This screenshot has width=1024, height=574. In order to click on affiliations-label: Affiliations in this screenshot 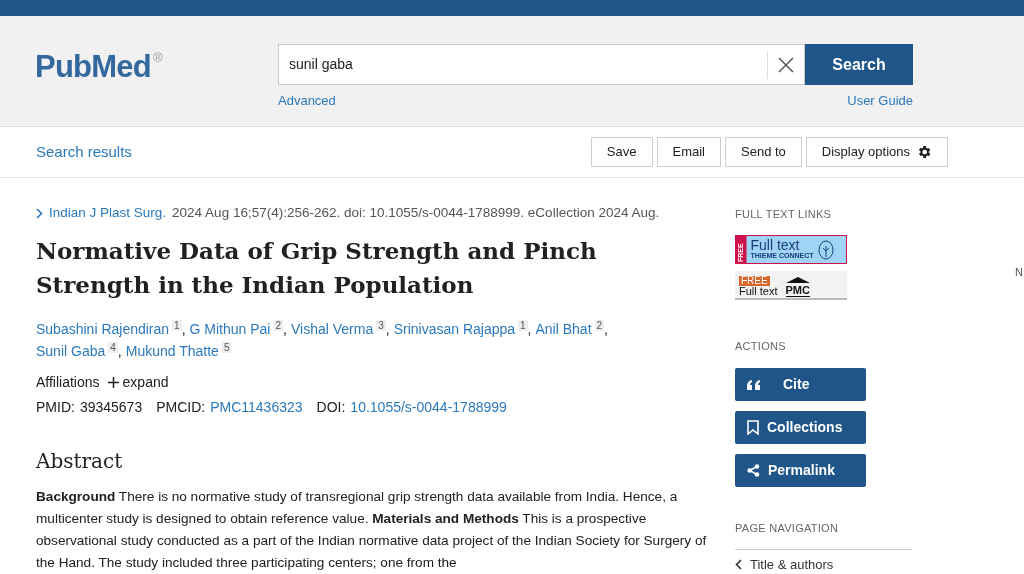, I will do `click(68, 383)`.